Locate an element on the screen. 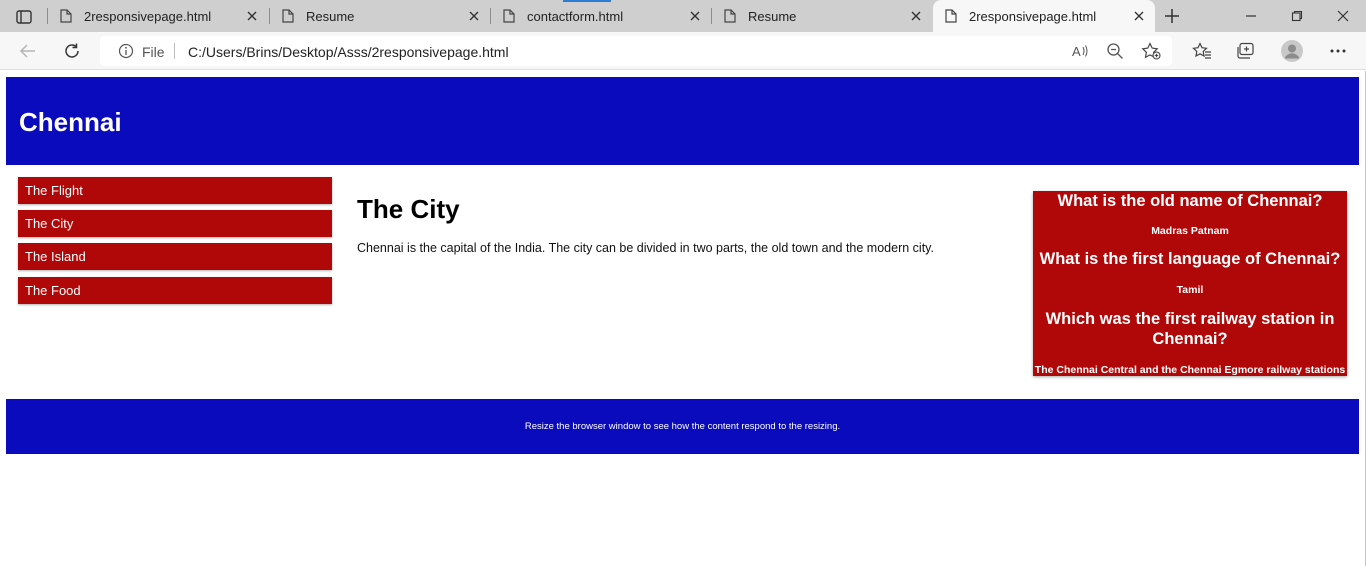 The width and height of the screenshot is (1366, 566). faq-answer: Madras Patnam is located at coordinates (1190, 231).